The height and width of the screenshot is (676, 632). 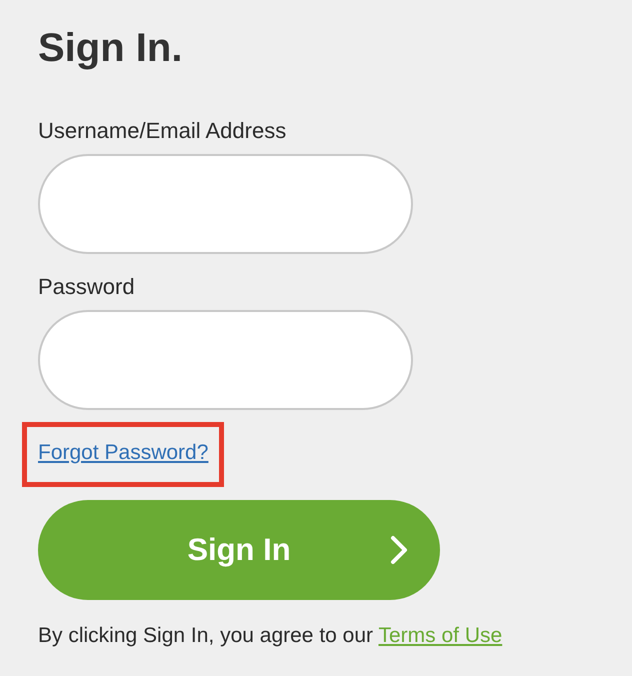 What do you see at coordinates (162, 131) in the screenshot?
I see `field-label: Username/Email Address` at bounding box center [162, 131].